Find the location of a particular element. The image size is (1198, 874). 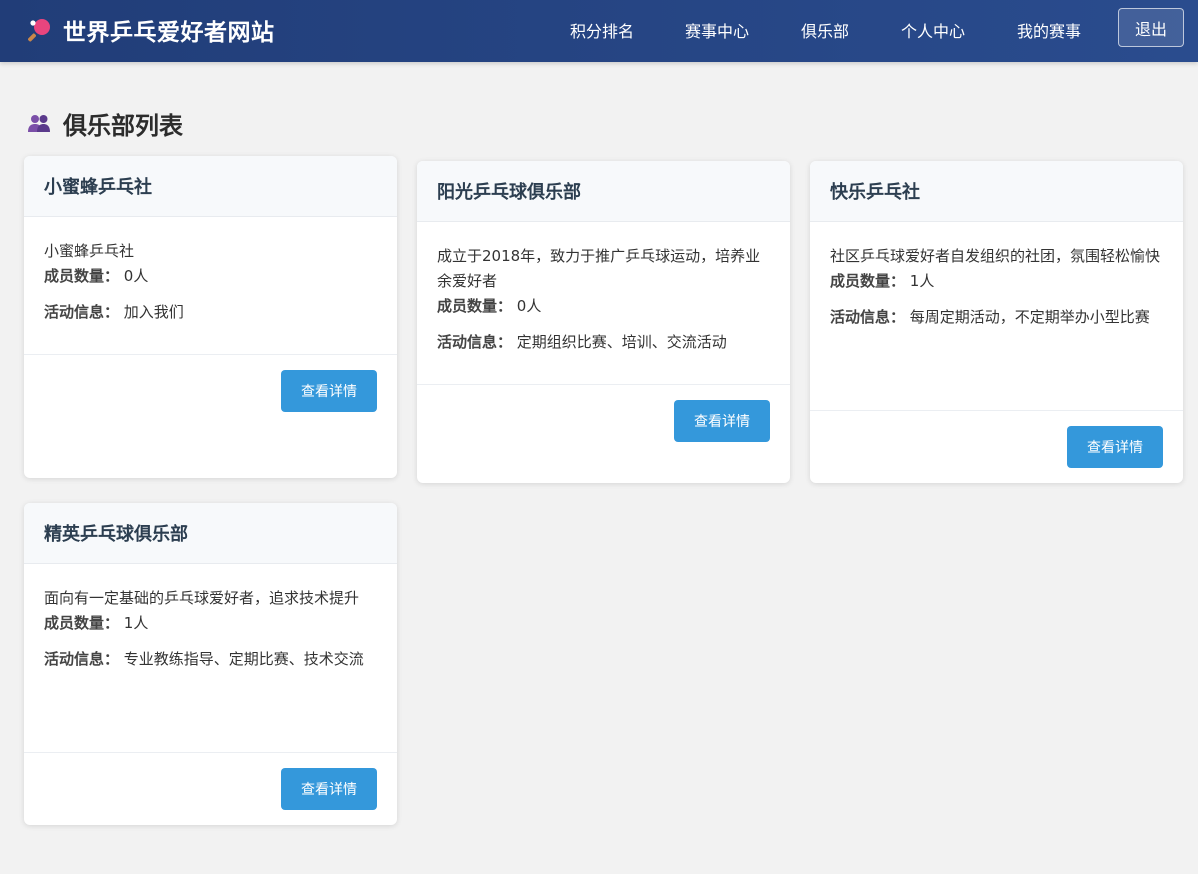

club-card-header: 快乐乒乓社 is located at coordinates (996, 191).